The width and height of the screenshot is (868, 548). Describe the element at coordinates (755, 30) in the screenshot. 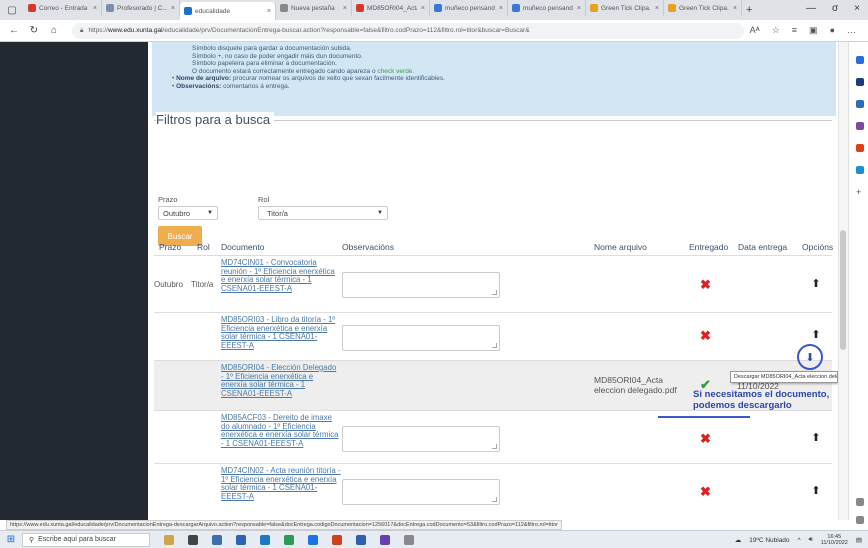

I see `read-aloud-icon: Aᴬ` at that location.